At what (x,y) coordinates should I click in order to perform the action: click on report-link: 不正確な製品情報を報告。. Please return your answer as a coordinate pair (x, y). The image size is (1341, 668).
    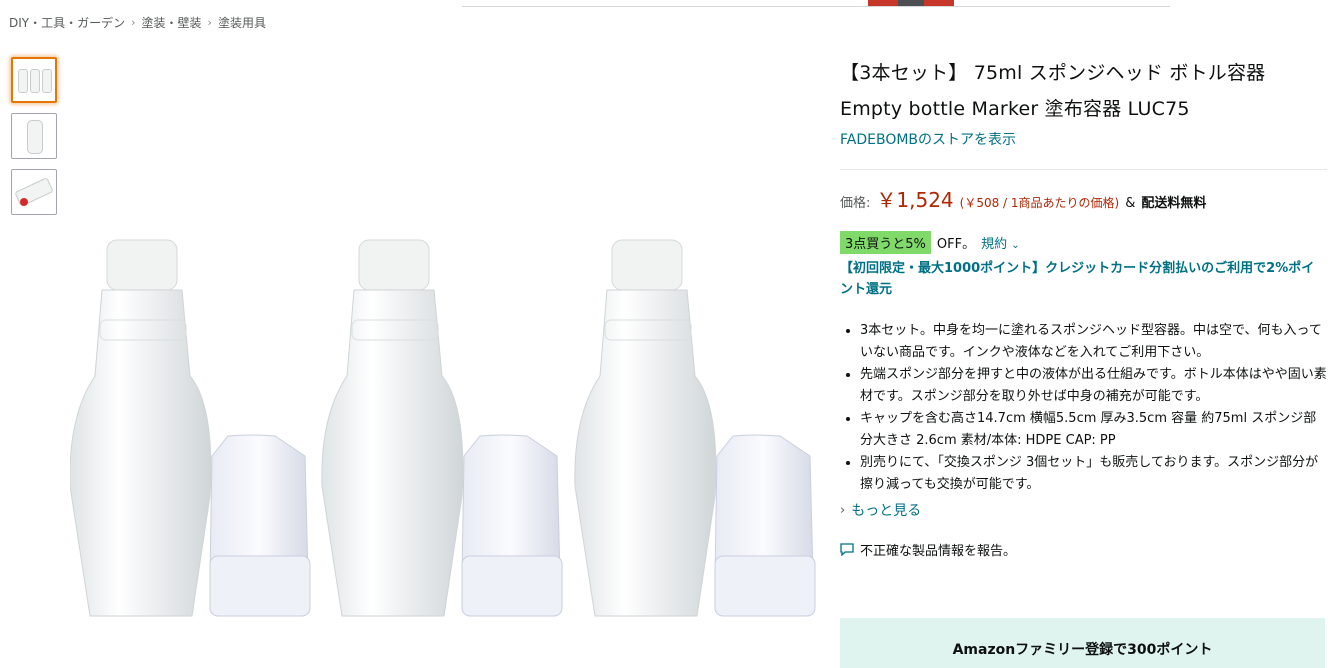
    Looking at the image, I should click on (1083, 549).